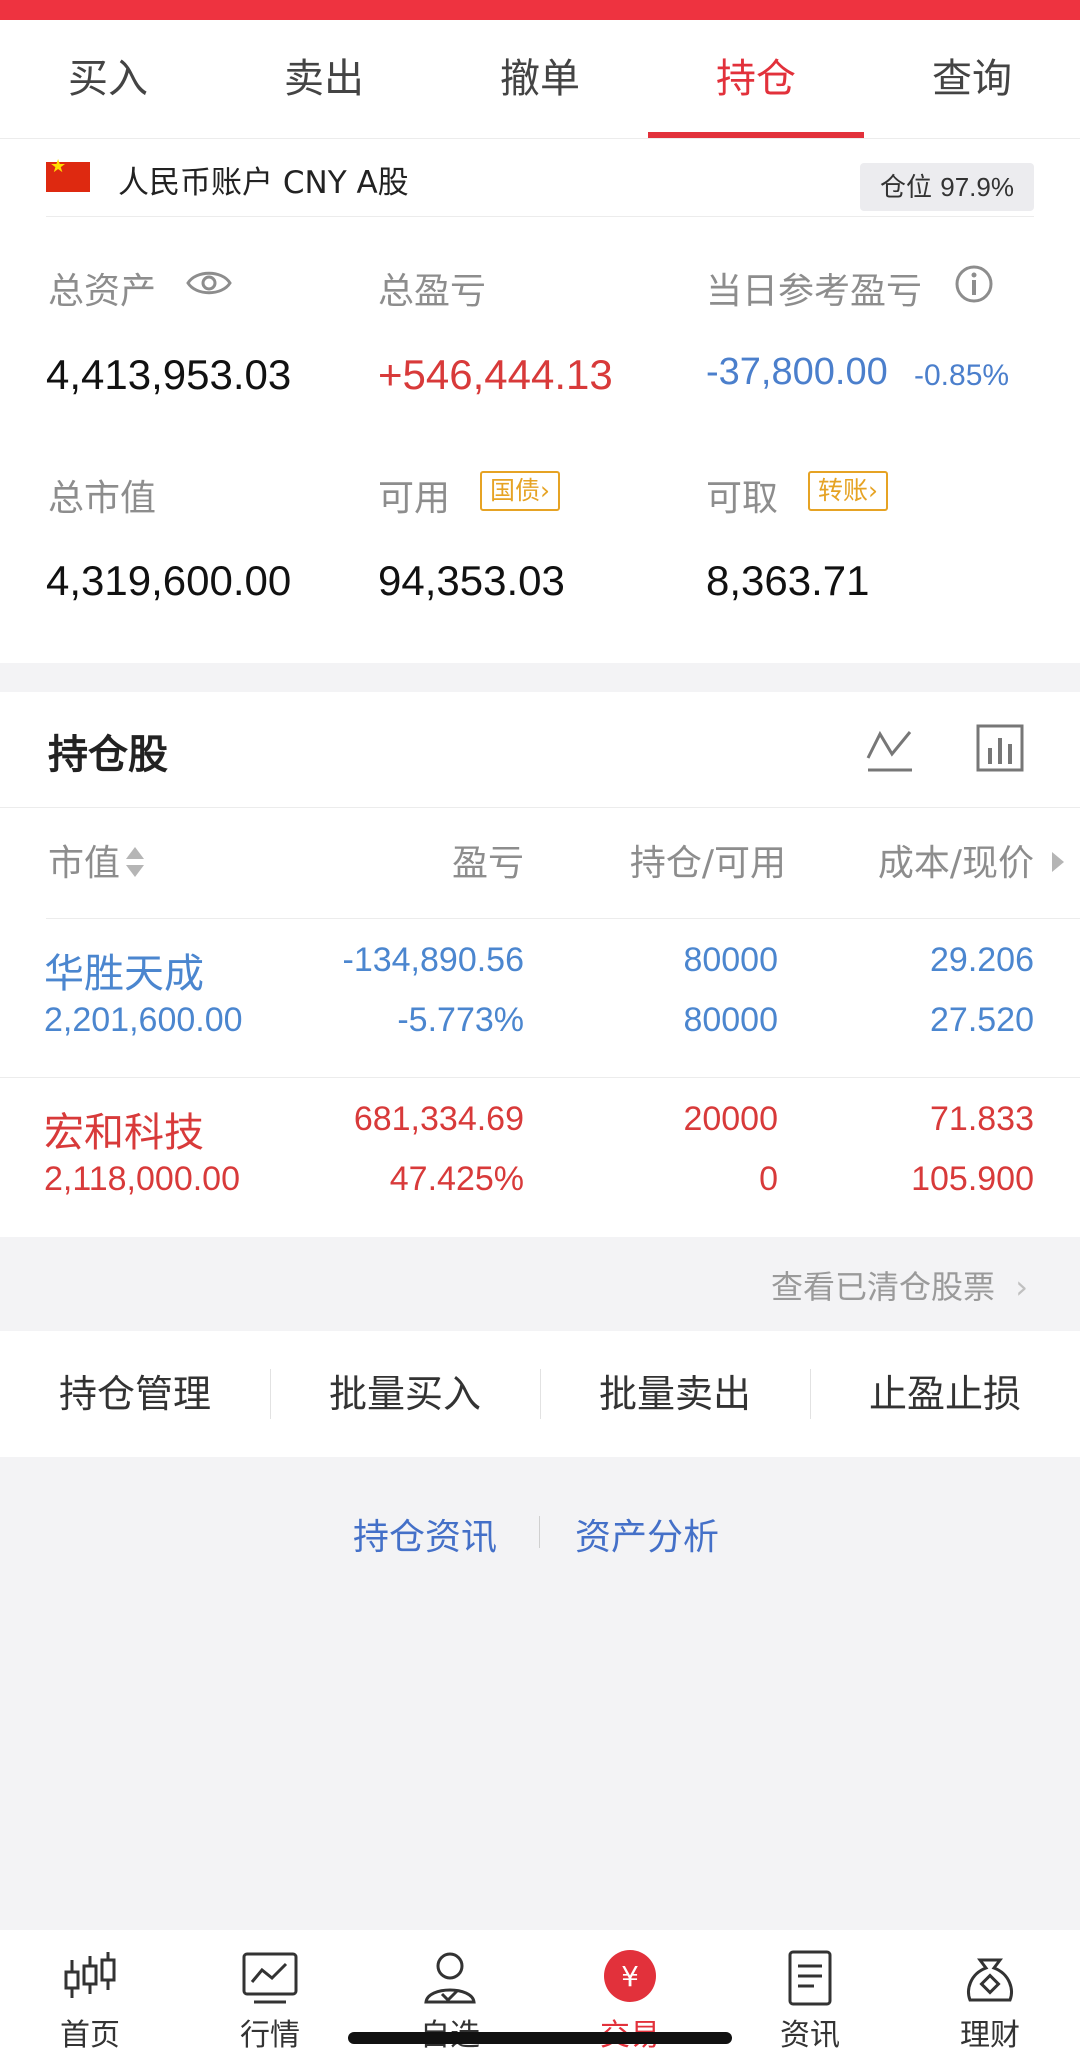  I want to click on nav-news: 资讯, so click(810, 1998).